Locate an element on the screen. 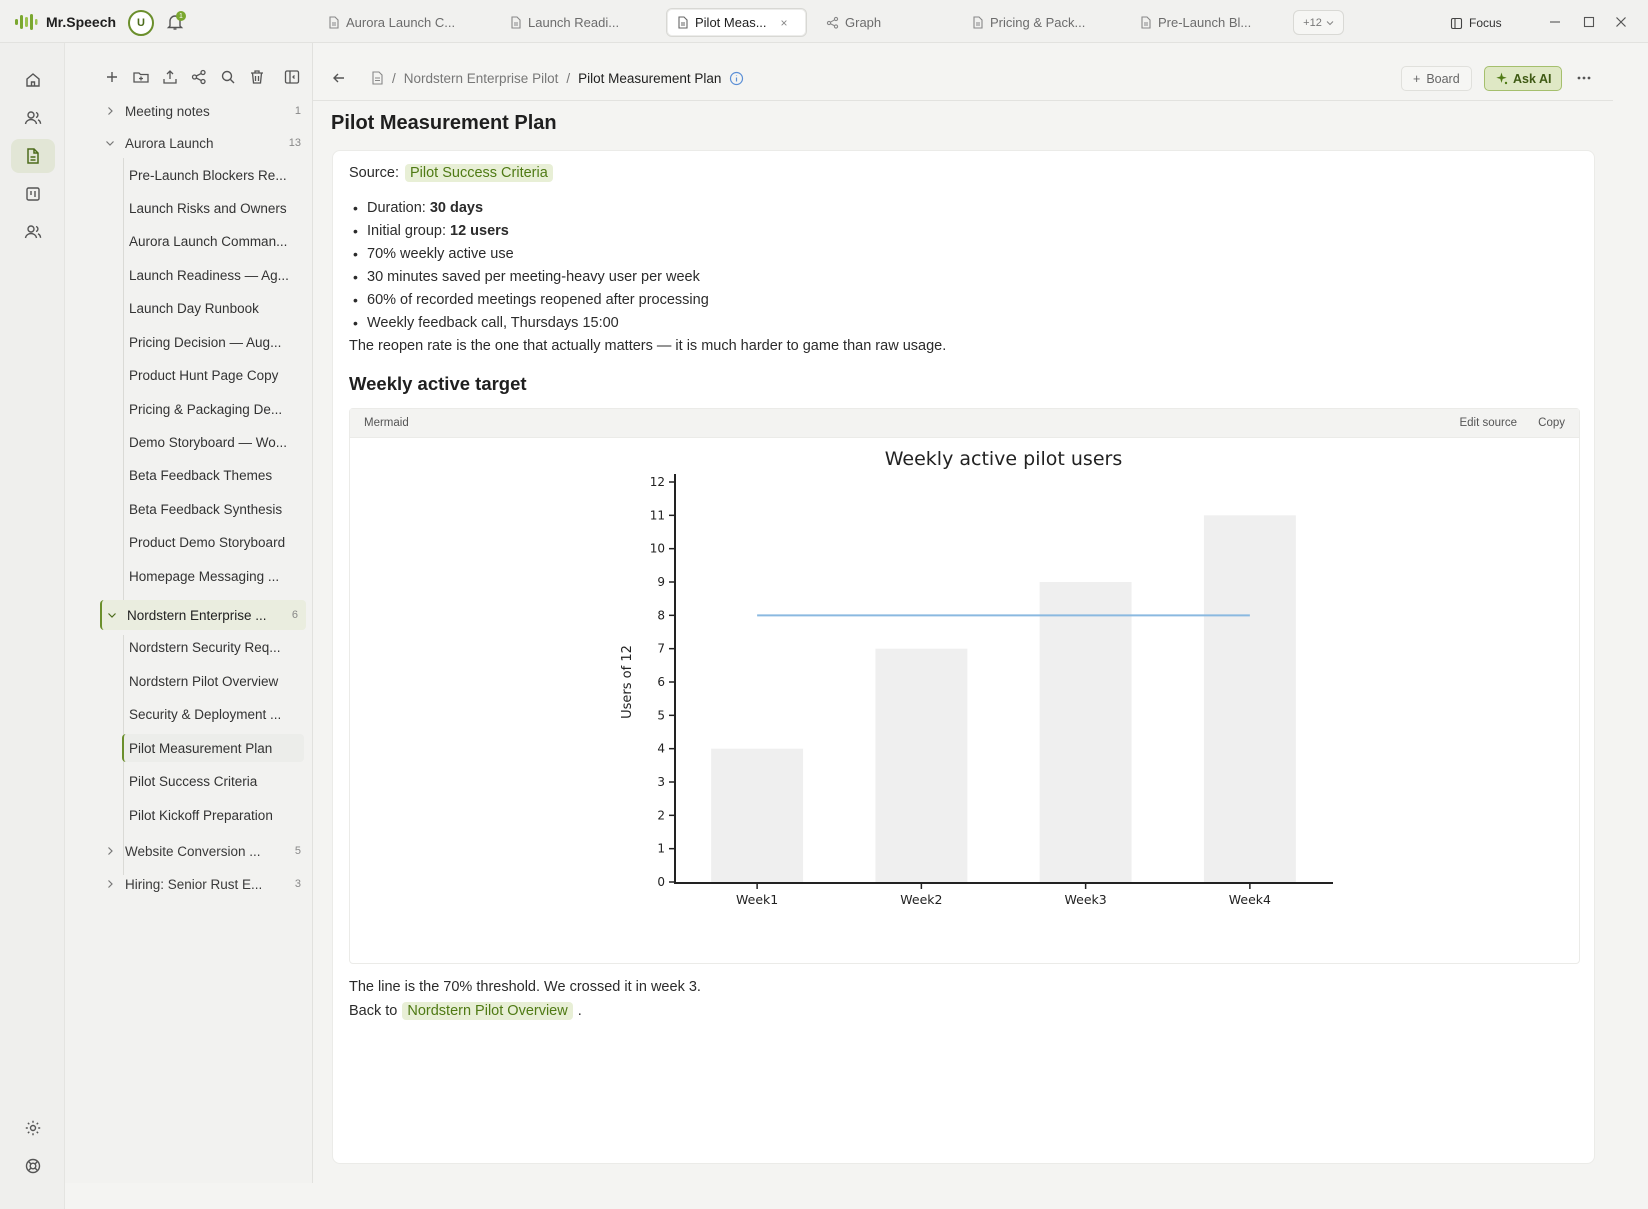  contacts-button is located at coordinates (33, 232).